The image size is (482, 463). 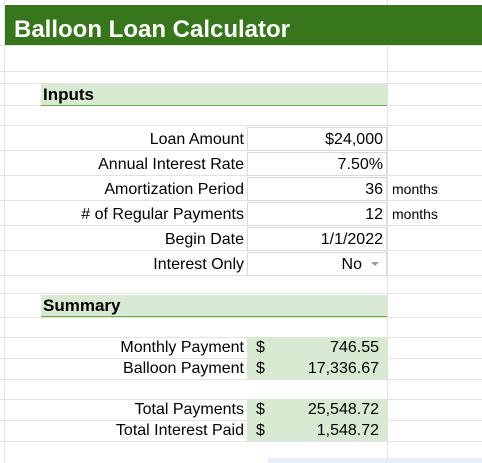 I want to click on title-bar: Balloon Loan Calculator, so click(x=243, y=25).